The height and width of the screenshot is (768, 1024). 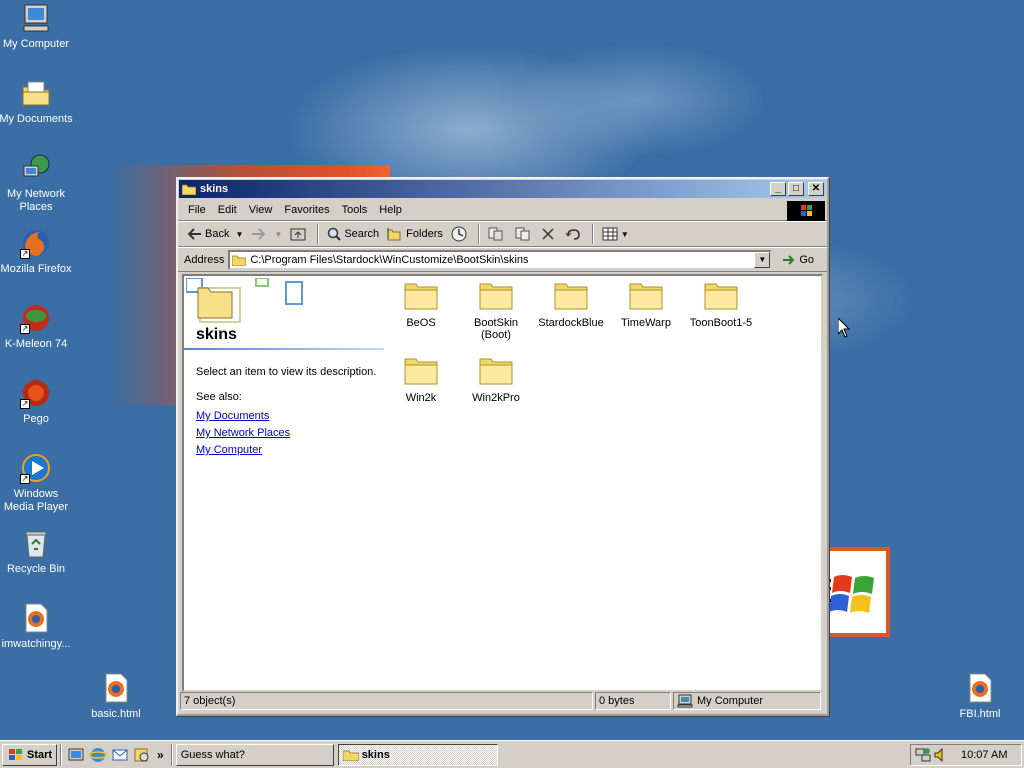 I want to click on desktop-icon-my-documents: My Documents, so click(x=37, y=101).